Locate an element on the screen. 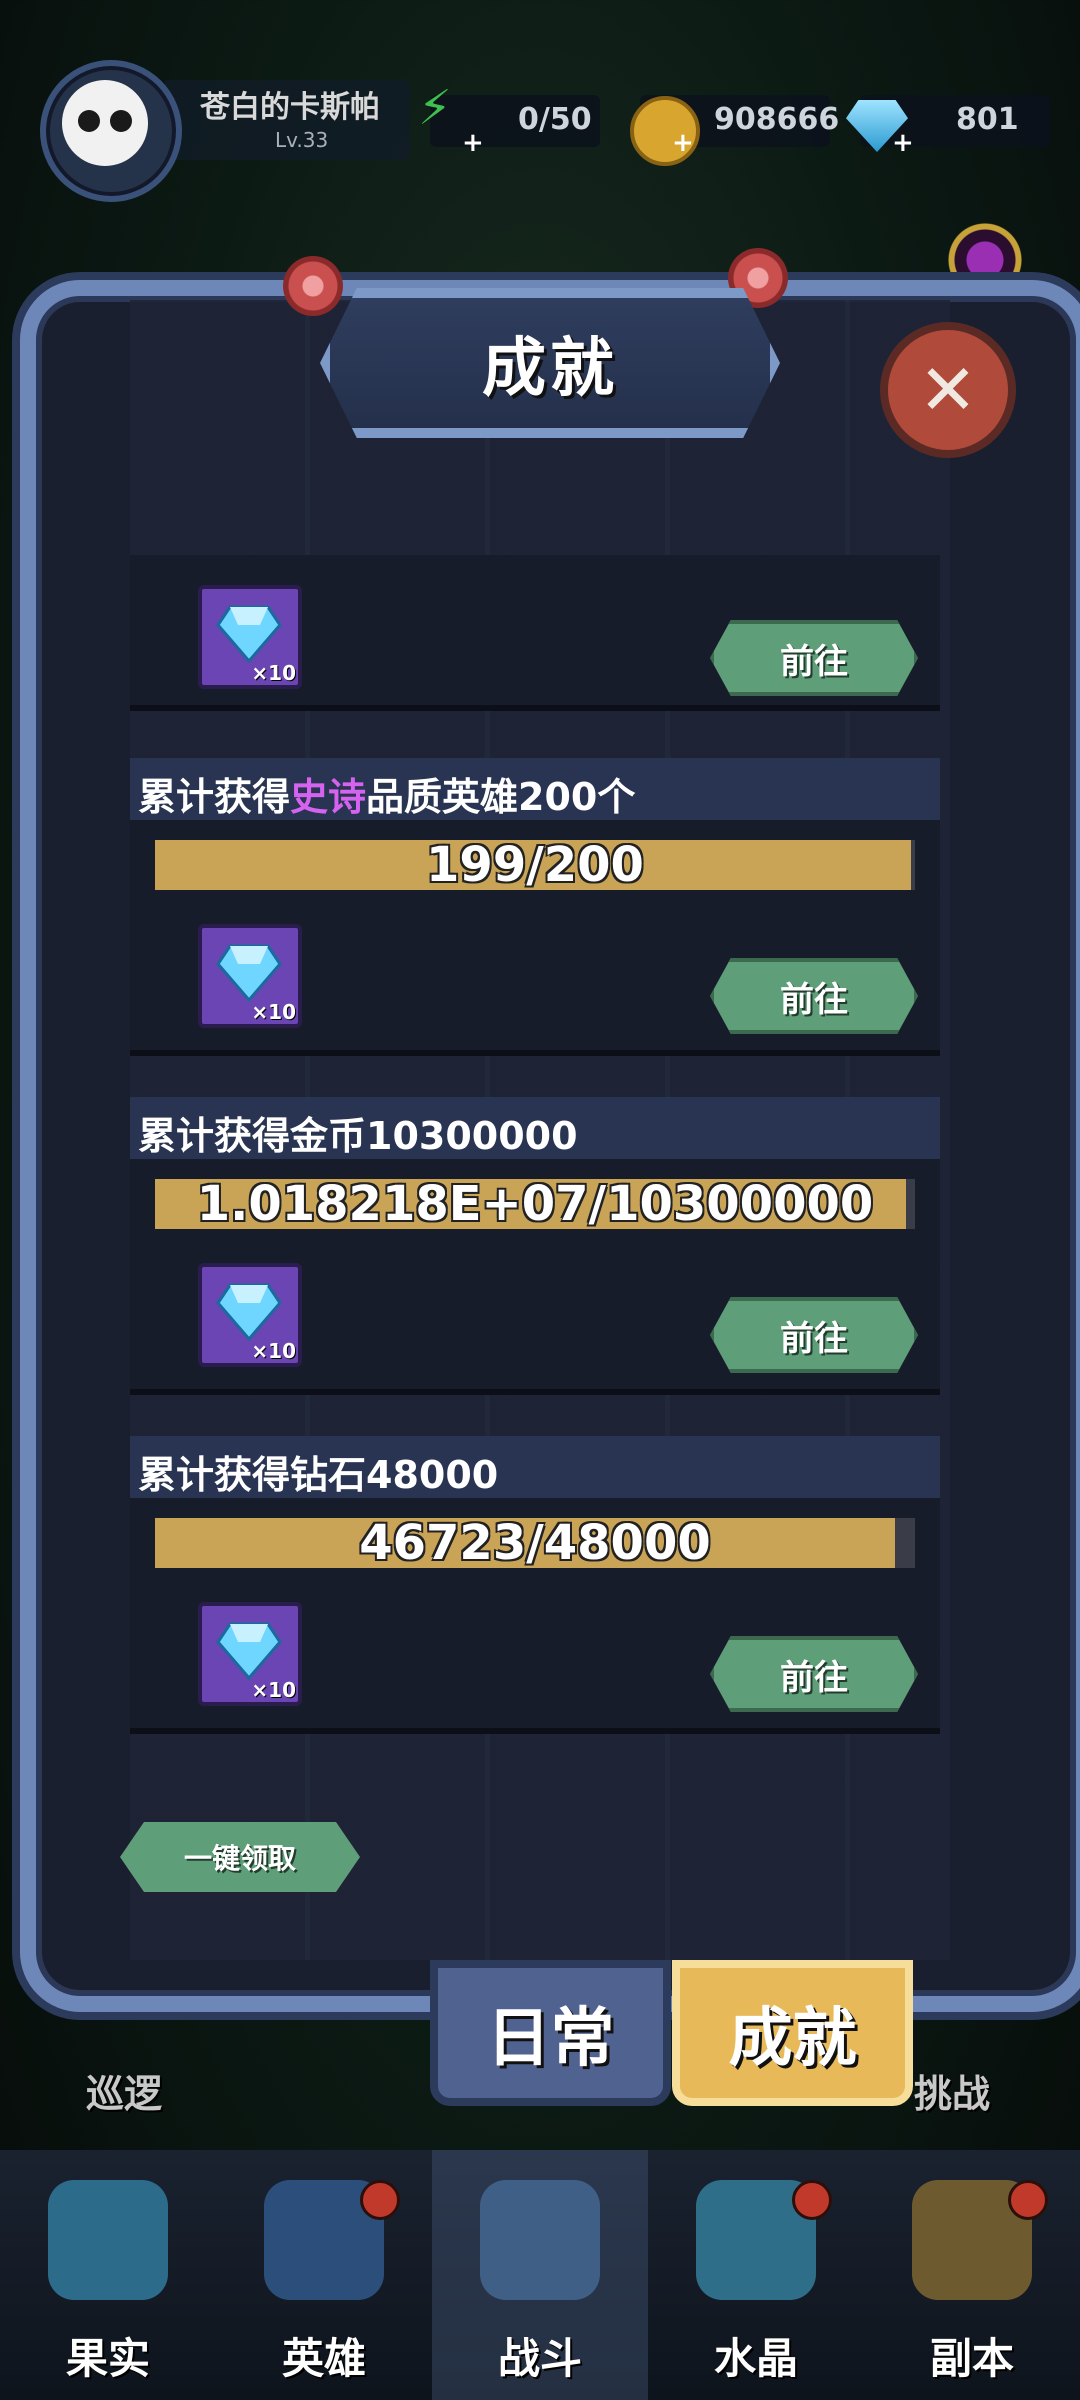 The height and width of the screenshot is (2400, 1080). collect-all-button: 一键领取 is located at coordinates (240, 1857).